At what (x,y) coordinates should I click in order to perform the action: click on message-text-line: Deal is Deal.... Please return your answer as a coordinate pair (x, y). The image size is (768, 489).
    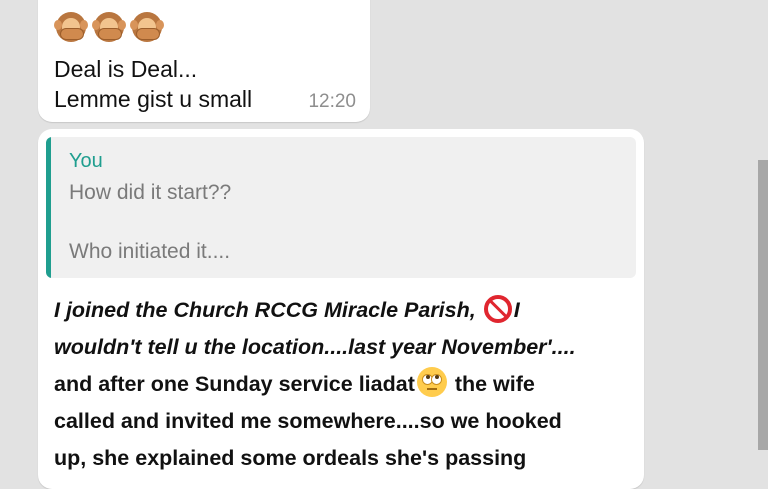
    Looking at the image, I should click on (126, 69).